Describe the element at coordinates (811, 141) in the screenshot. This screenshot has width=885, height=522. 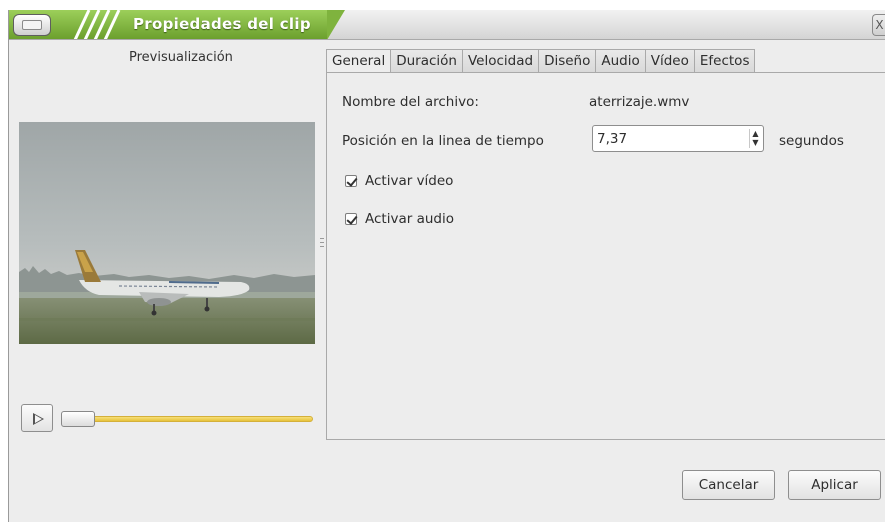
I see `position-units-label: segundos` at that location.